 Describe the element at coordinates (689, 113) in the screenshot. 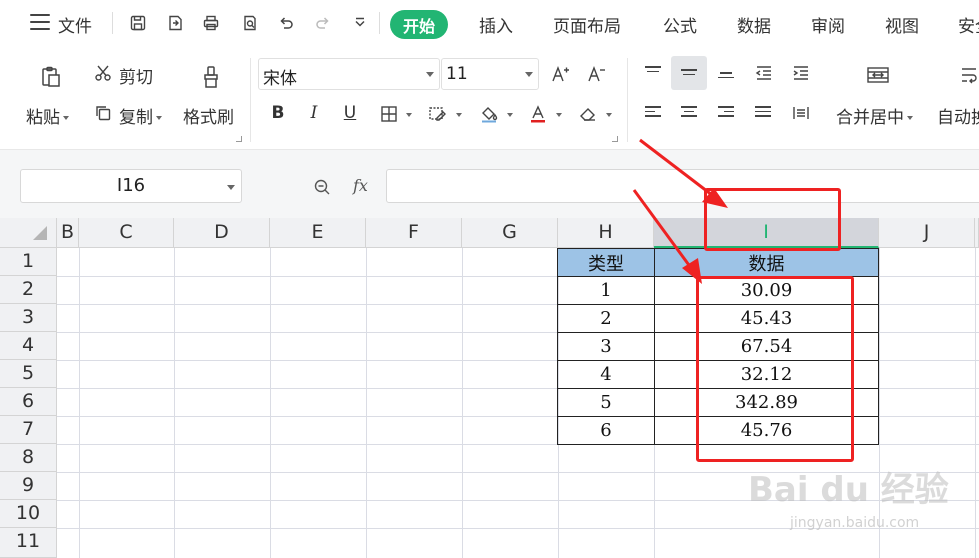

I see `align-center-icon` at that location.